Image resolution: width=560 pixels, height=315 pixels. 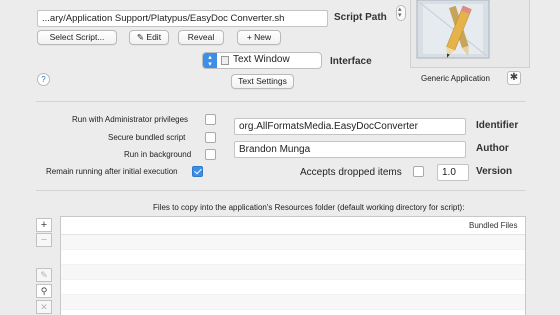 I want to click on accepts-dropped-label: Accepts dropped items, so click(x=351, y=172).